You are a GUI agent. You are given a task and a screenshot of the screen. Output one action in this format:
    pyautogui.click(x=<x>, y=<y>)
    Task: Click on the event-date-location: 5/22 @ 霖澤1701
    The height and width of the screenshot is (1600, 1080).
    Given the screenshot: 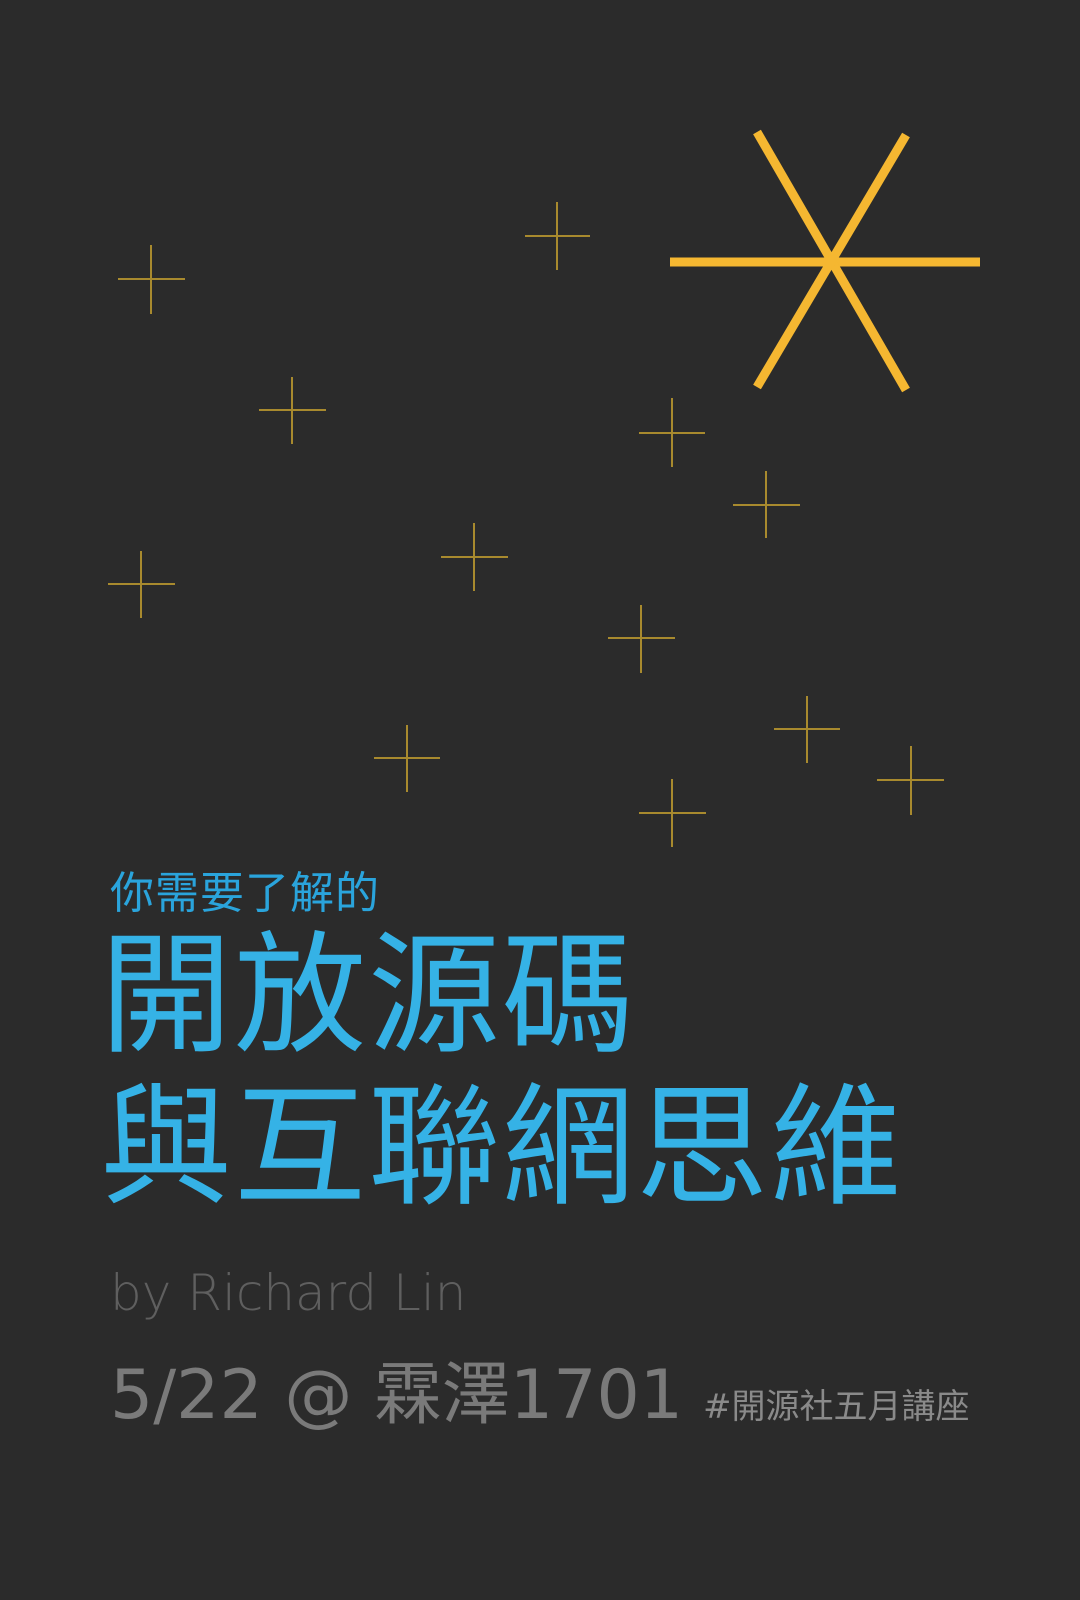 What is the action you would take?
    pyautogui.click(x=396, y=1395)
    